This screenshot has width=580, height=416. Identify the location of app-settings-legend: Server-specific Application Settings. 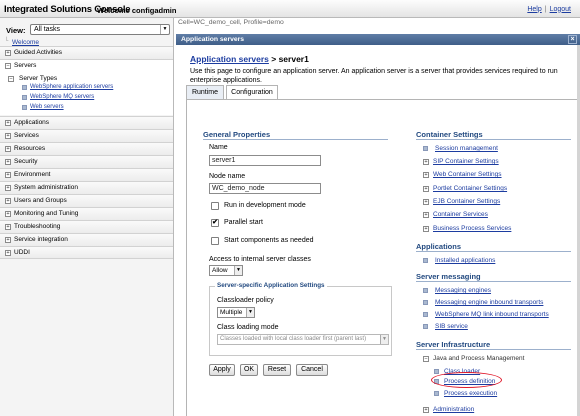
(271, 285).